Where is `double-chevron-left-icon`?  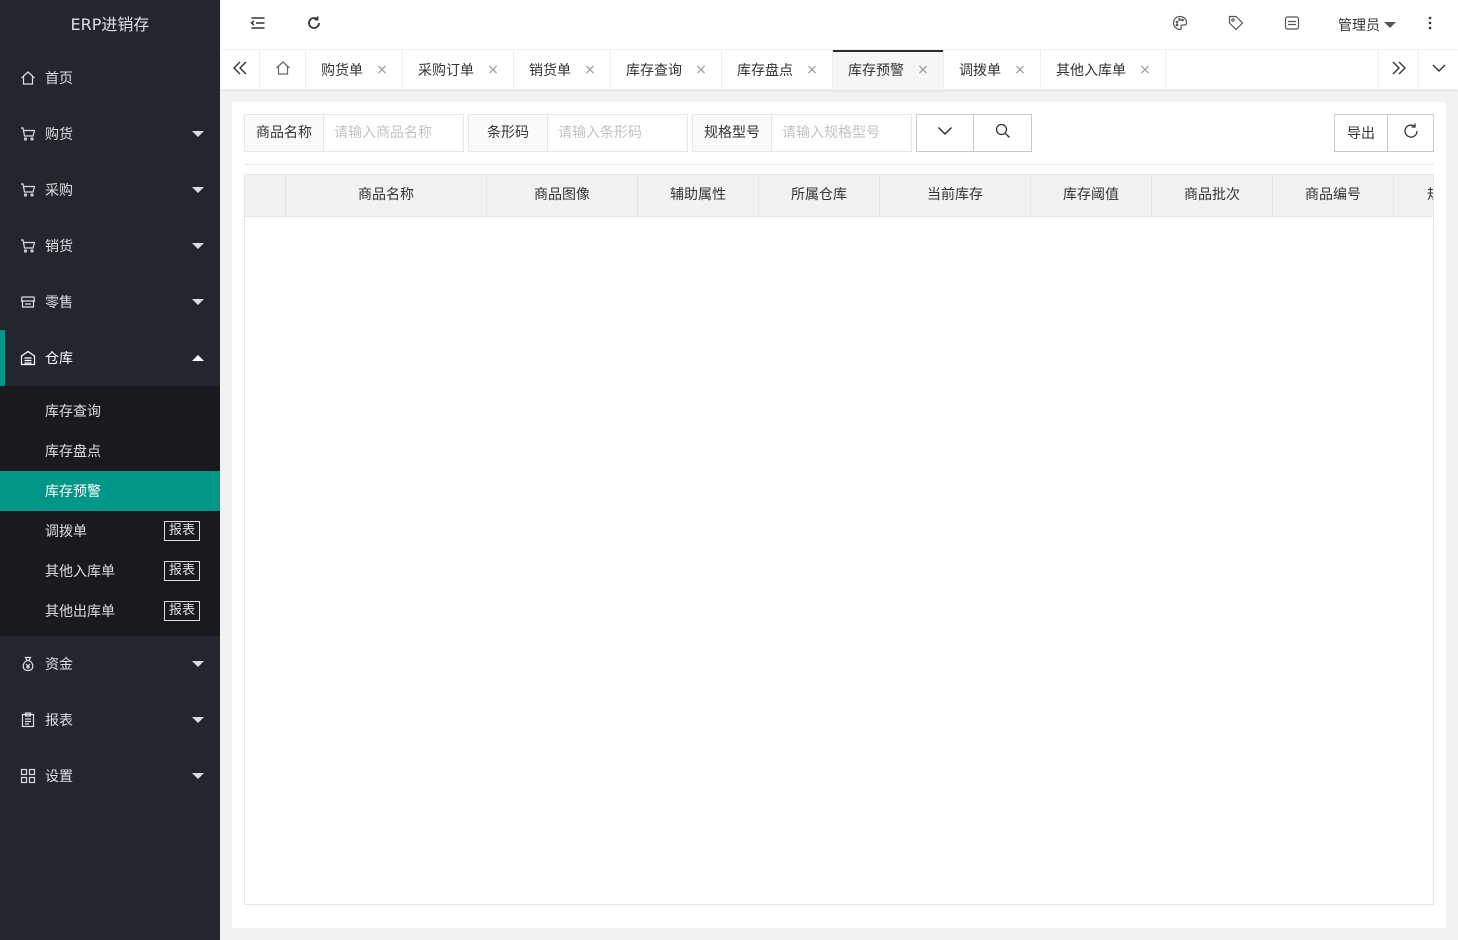
double-chevron-left-icon is located at coordinates (240, 70).